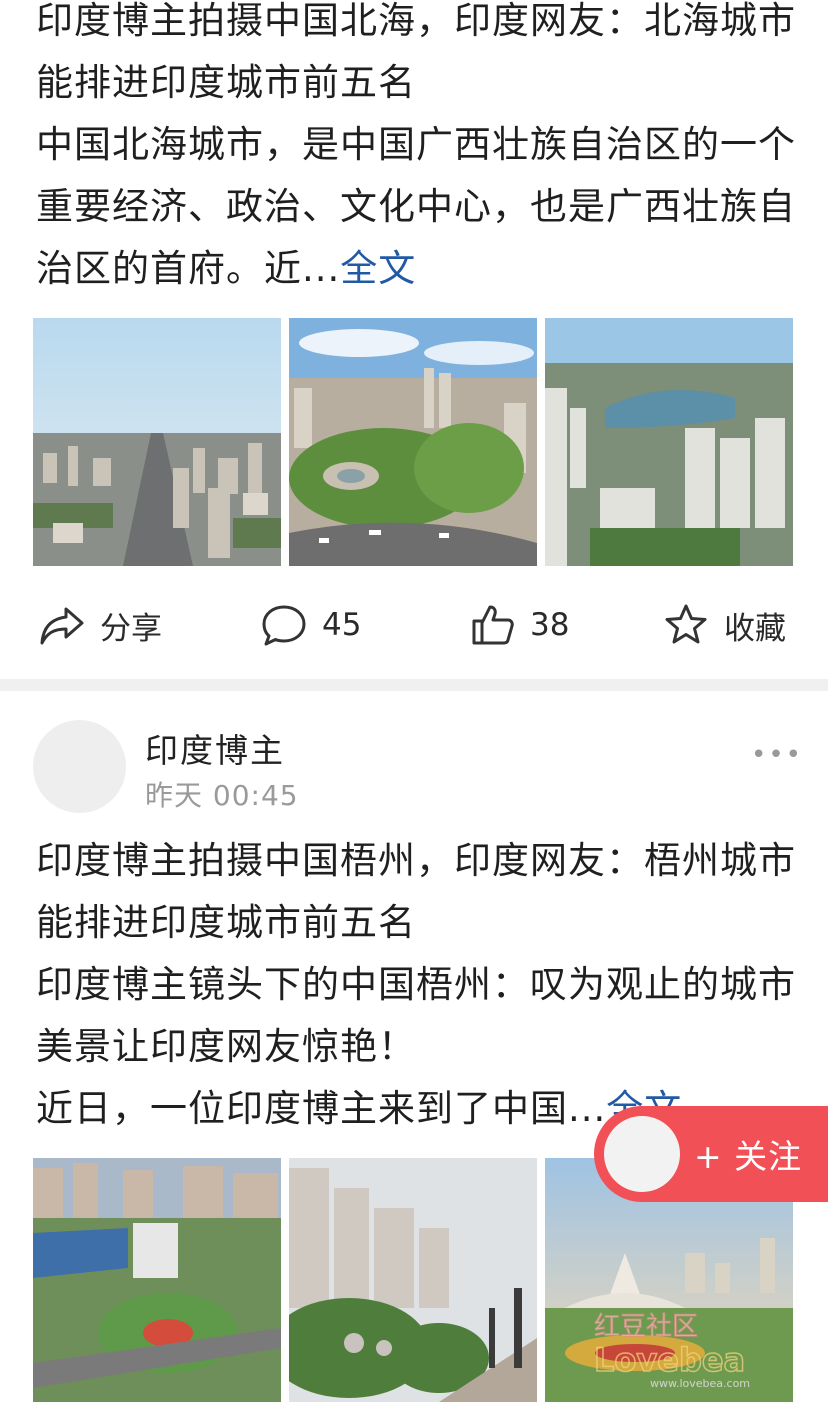 The width and height of the screenshot is (828, 1402). Describe the element at coordinates (755, 628) in the screenshot. I see `favorite-label: 收藏` at that location.